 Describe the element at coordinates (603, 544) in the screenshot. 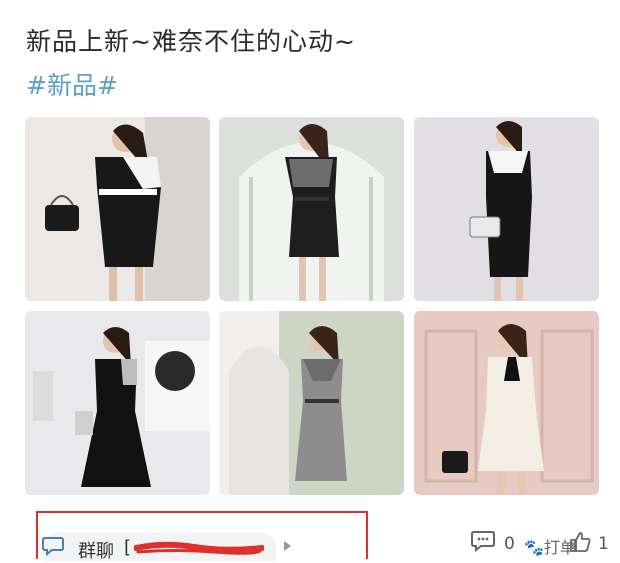

I see `like-count: 1` at that location.